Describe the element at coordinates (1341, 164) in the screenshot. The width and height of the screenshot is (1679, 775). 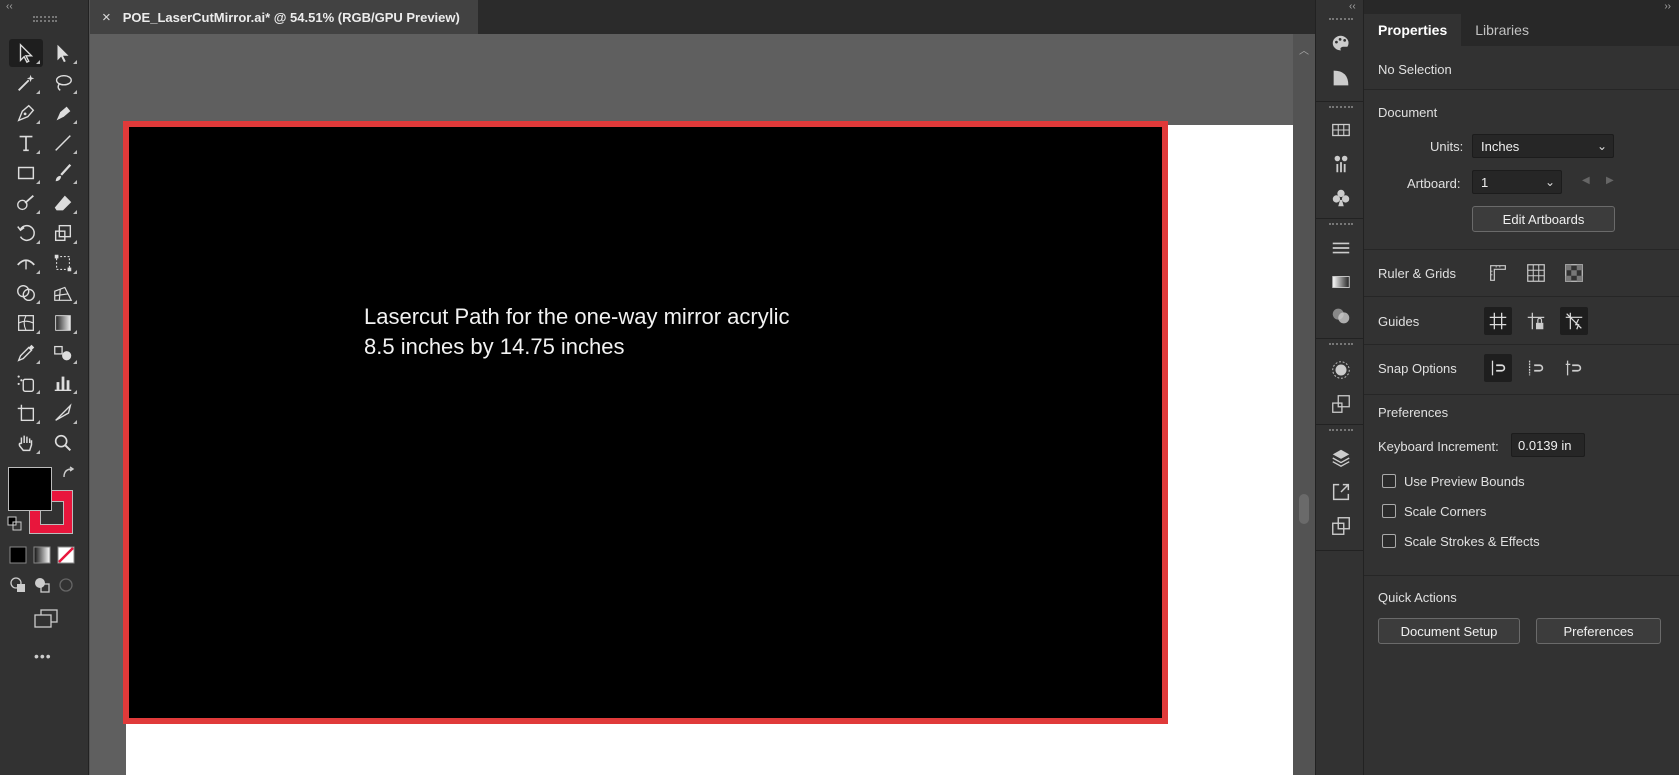
I see `brushes-button` at that location.